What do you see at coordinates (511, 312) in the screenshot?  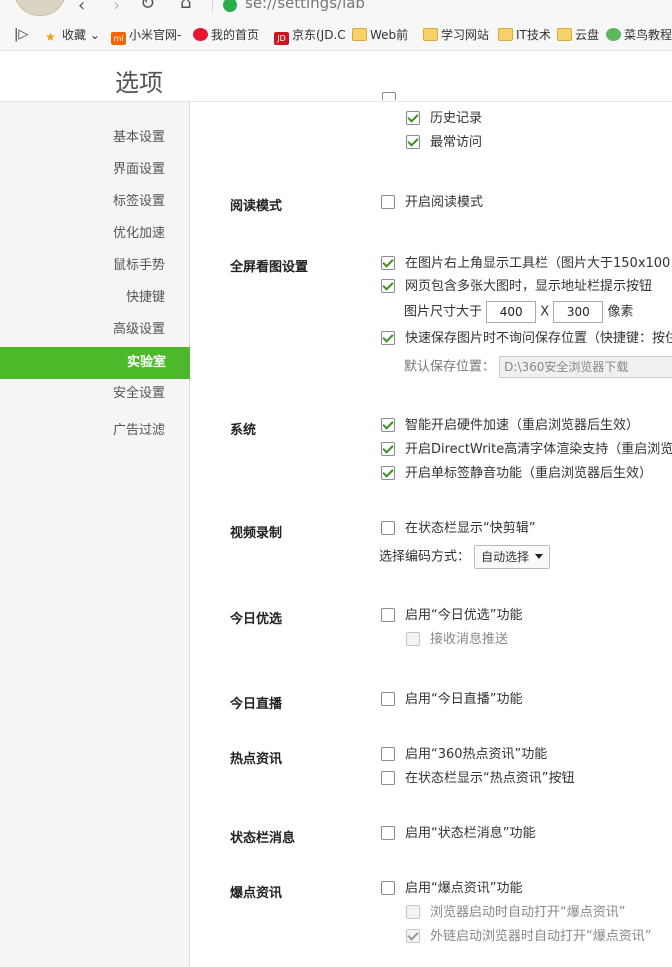 I see `image-width-input: 400` at bounding box center [511, 312].